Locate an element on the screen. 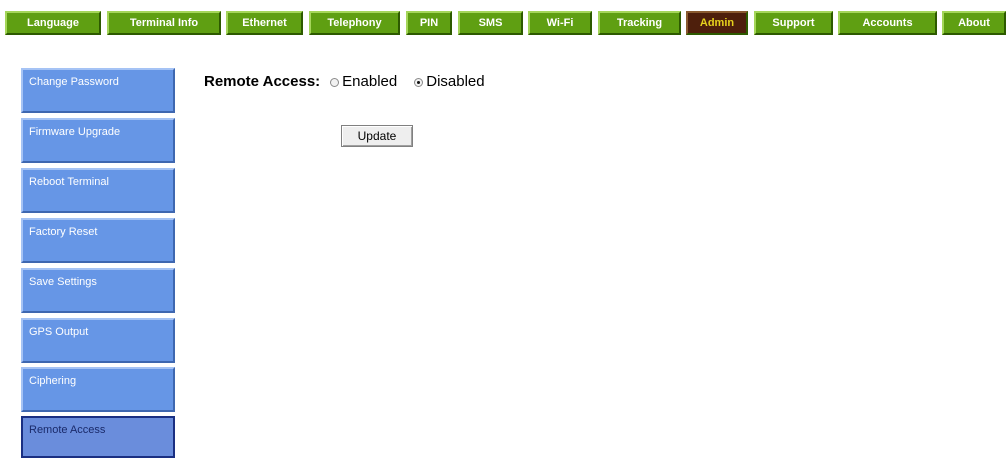 Image resolution: width=1006 pixels, height=458 pixels. tab-pin: PIN is located at coordinates (429, 23).